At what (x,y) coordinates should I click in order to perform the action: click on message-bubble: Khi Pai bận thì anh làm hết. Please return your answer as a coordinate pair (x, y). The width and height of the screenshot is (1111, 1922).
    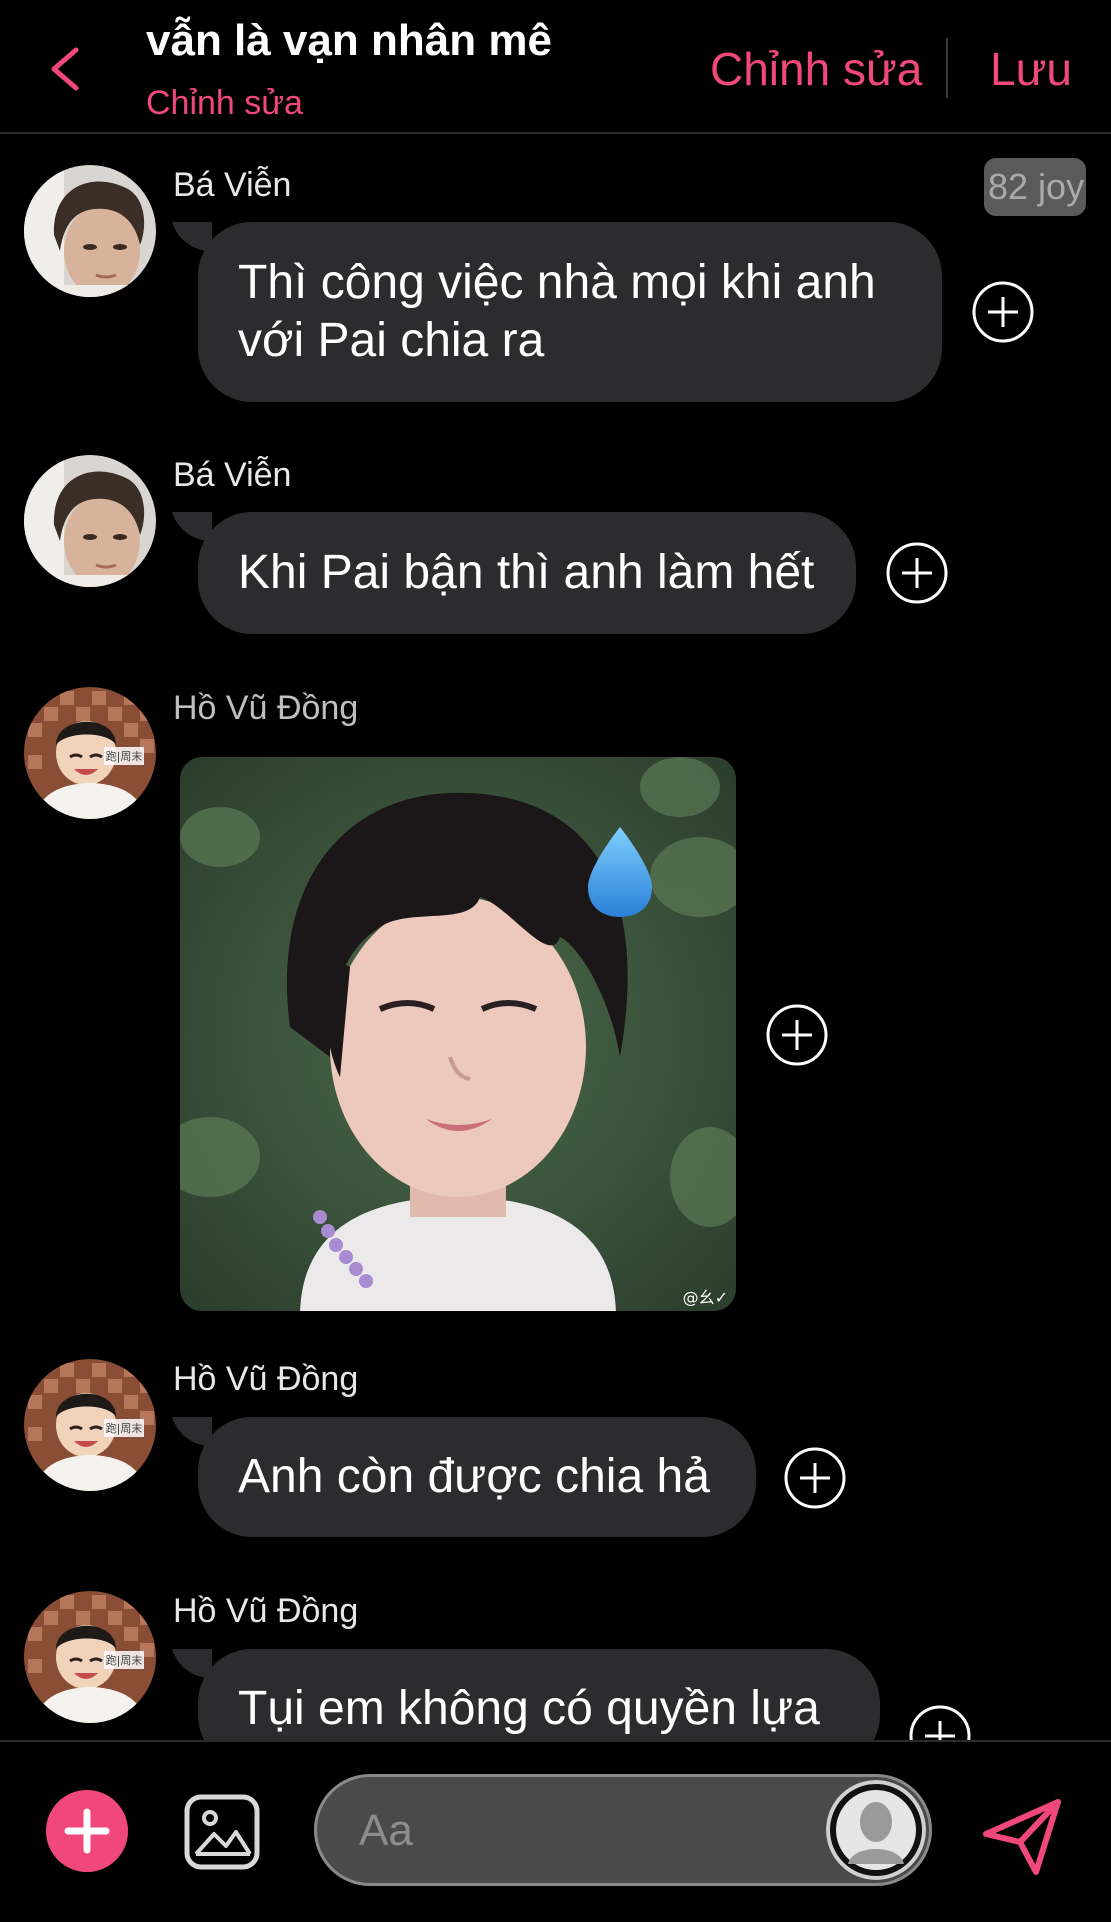
    Looking at the image, I should click on (527, 573).